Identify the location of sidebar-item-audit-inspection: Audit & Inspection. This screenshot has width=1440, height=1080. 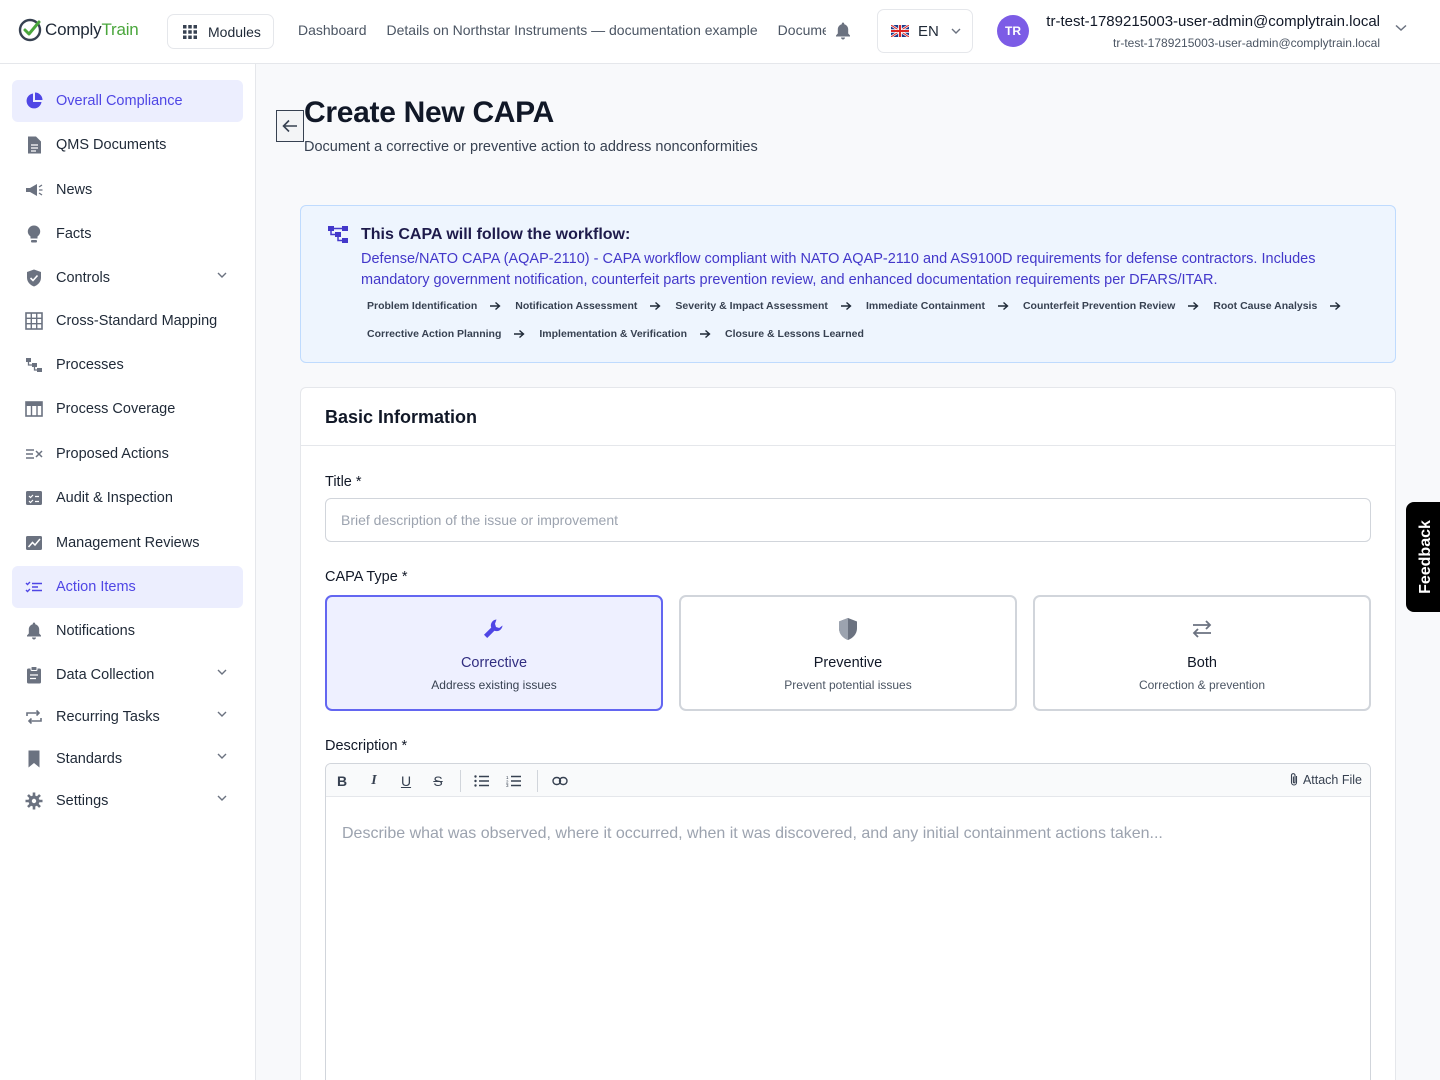
(127, 498).